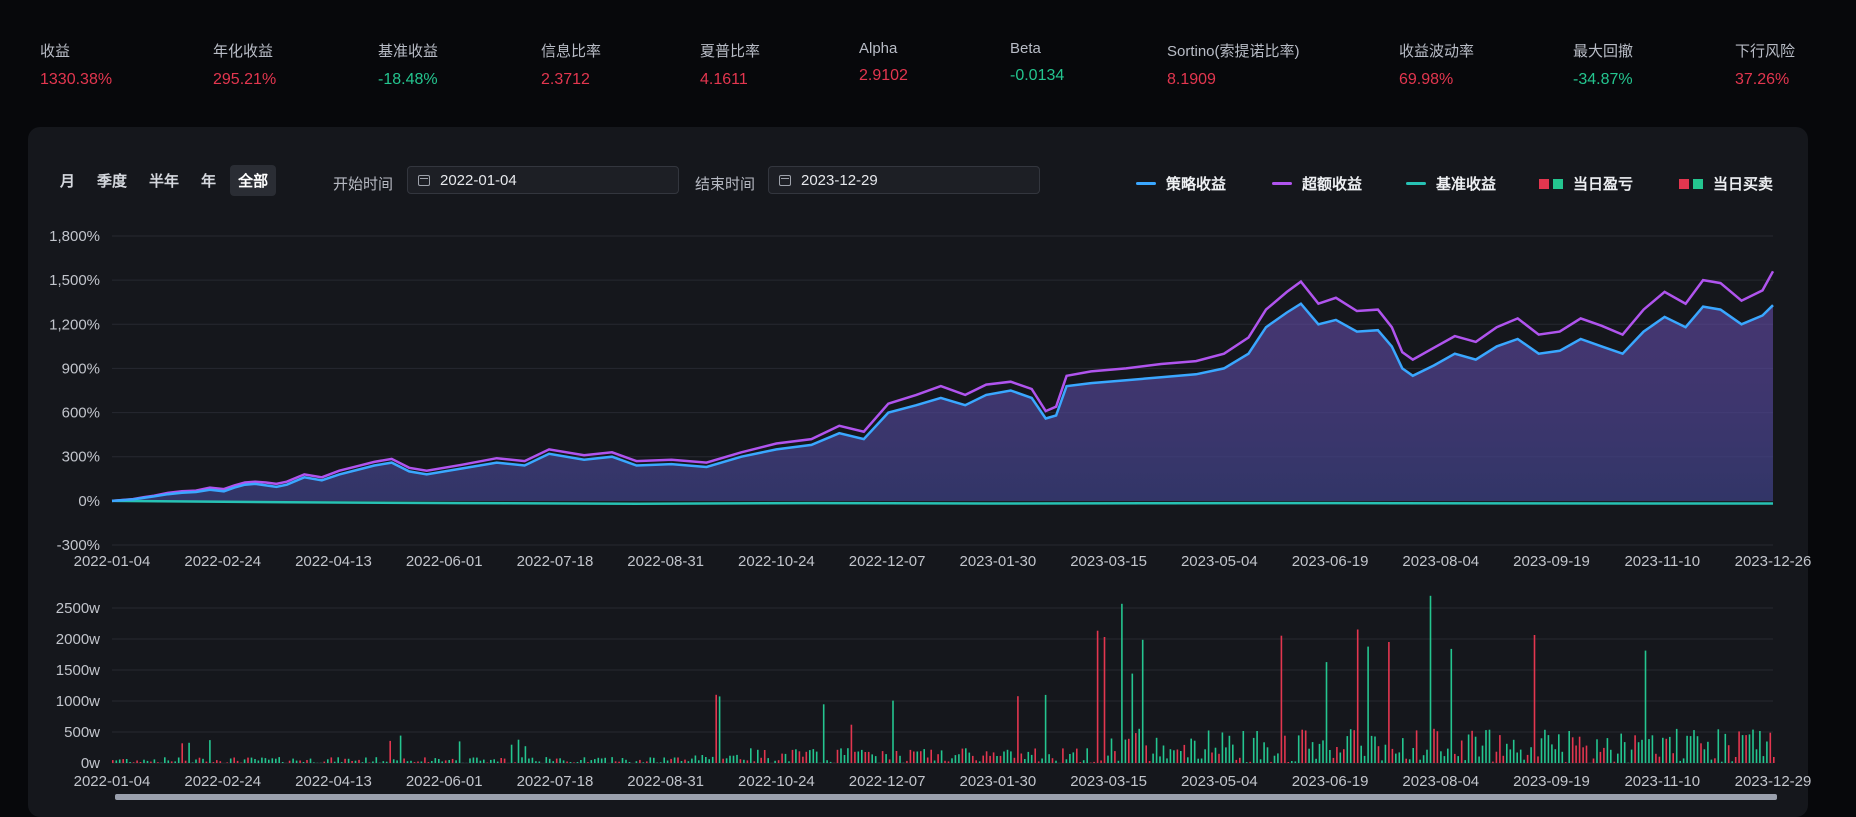 The width and height of the screenshot is (1856, 817). I want to click on x-tick-label: 2023-03-15, so click(1108, 781).